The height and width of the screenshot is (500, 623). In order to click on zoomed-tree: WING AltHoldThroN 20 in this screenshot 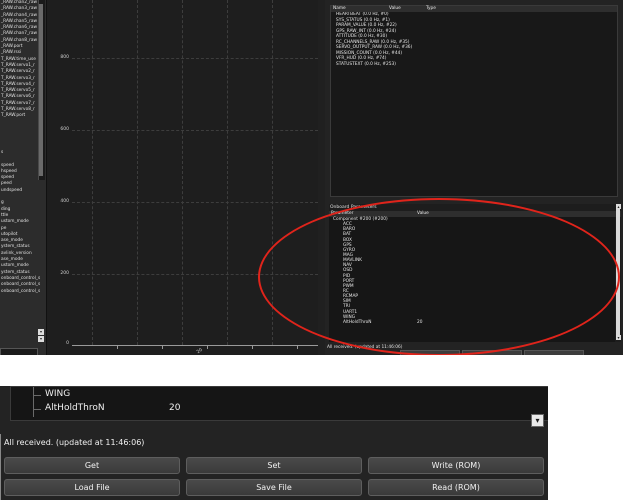, I will do `click(279, 403)`.